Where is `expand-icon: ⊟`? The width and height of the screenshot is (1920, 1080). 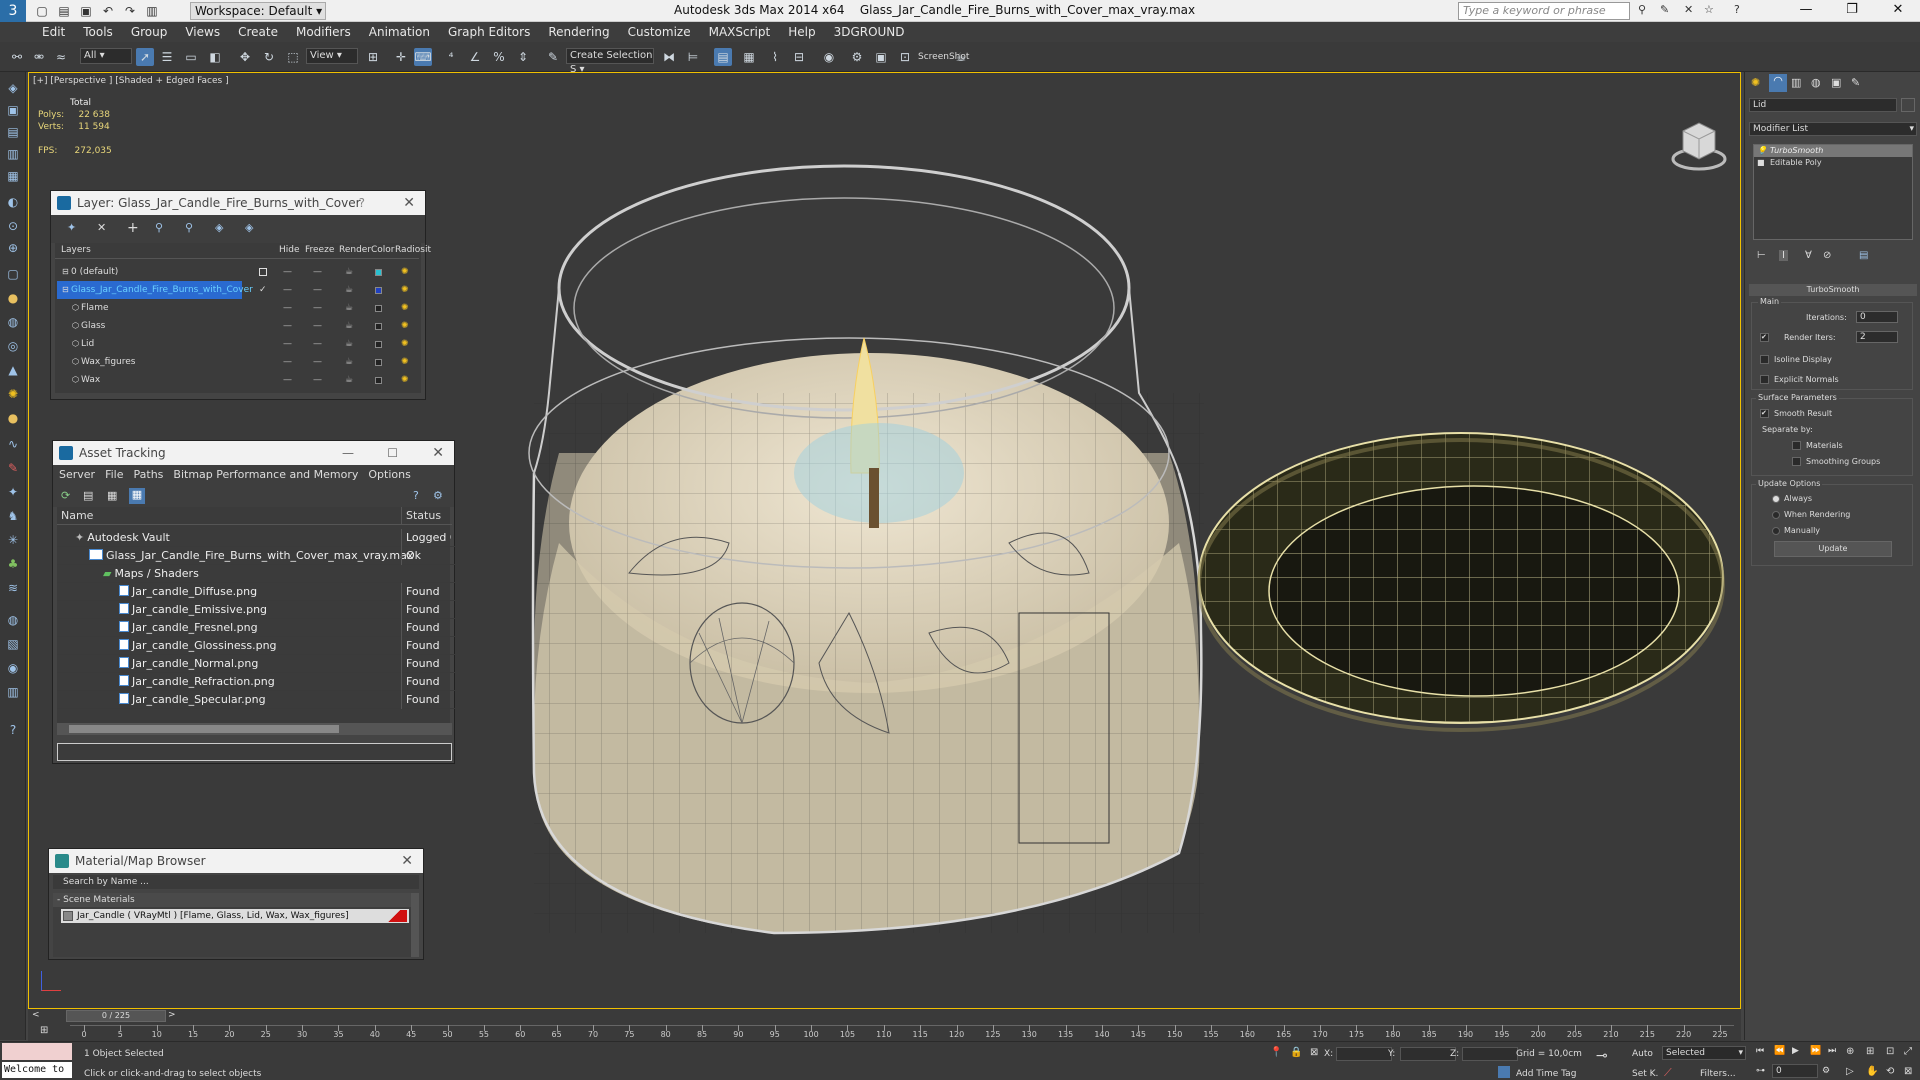
expand-icon: ⊟ is located at coordinates (65, 272).